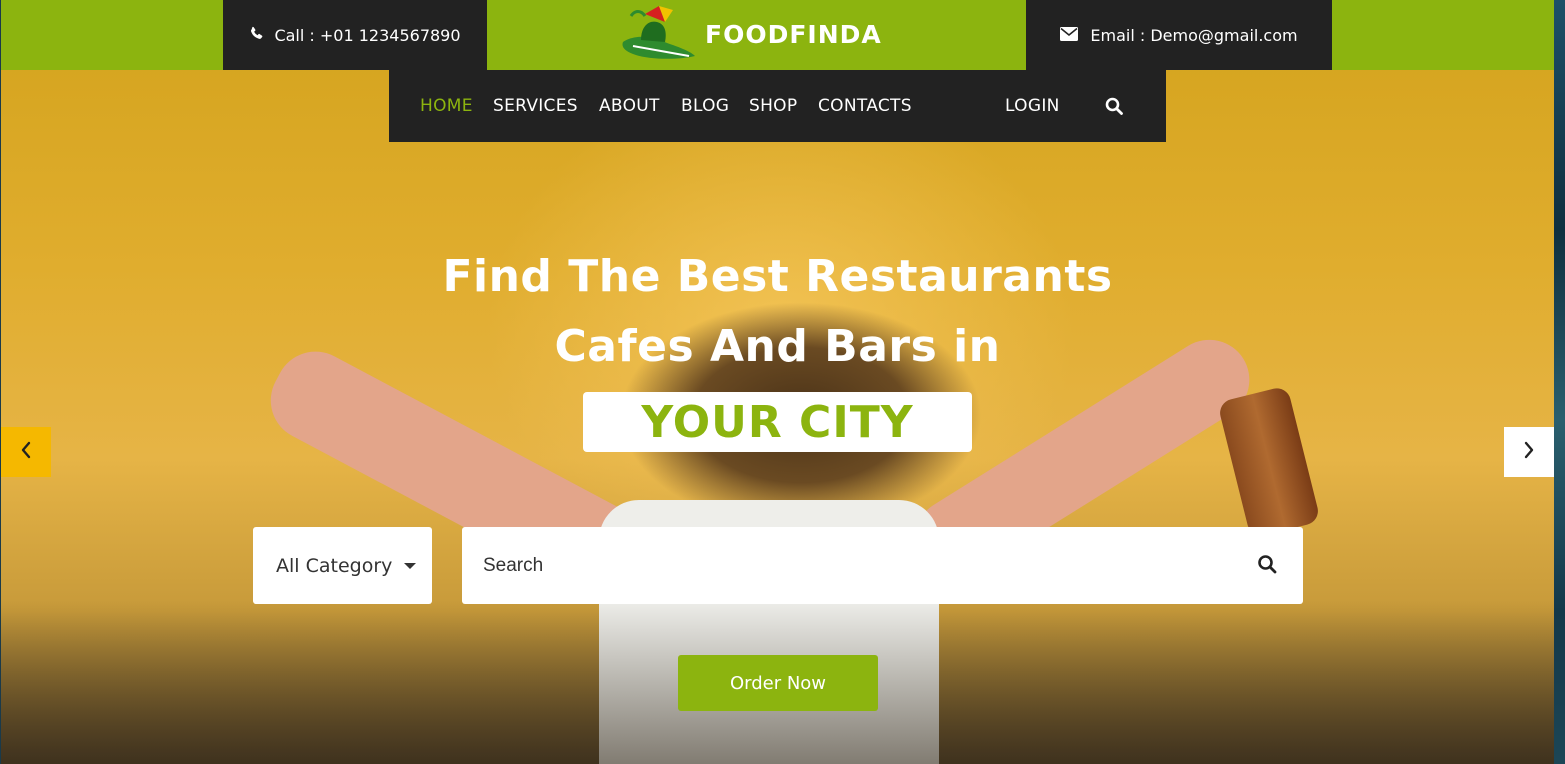 The image size is (1565, 764). I want to click on caret-down-icon, so click(410, 565).